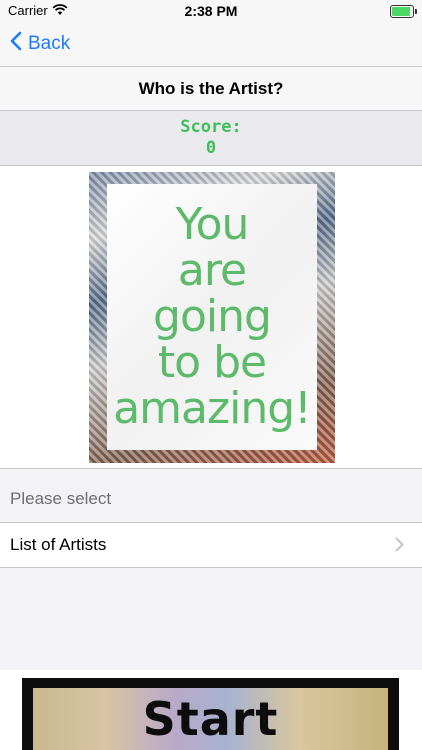 The image size is (422, 750). Describe the element at coordinates (403, 11) in the screenshot. I see `battery-icon` at that location.